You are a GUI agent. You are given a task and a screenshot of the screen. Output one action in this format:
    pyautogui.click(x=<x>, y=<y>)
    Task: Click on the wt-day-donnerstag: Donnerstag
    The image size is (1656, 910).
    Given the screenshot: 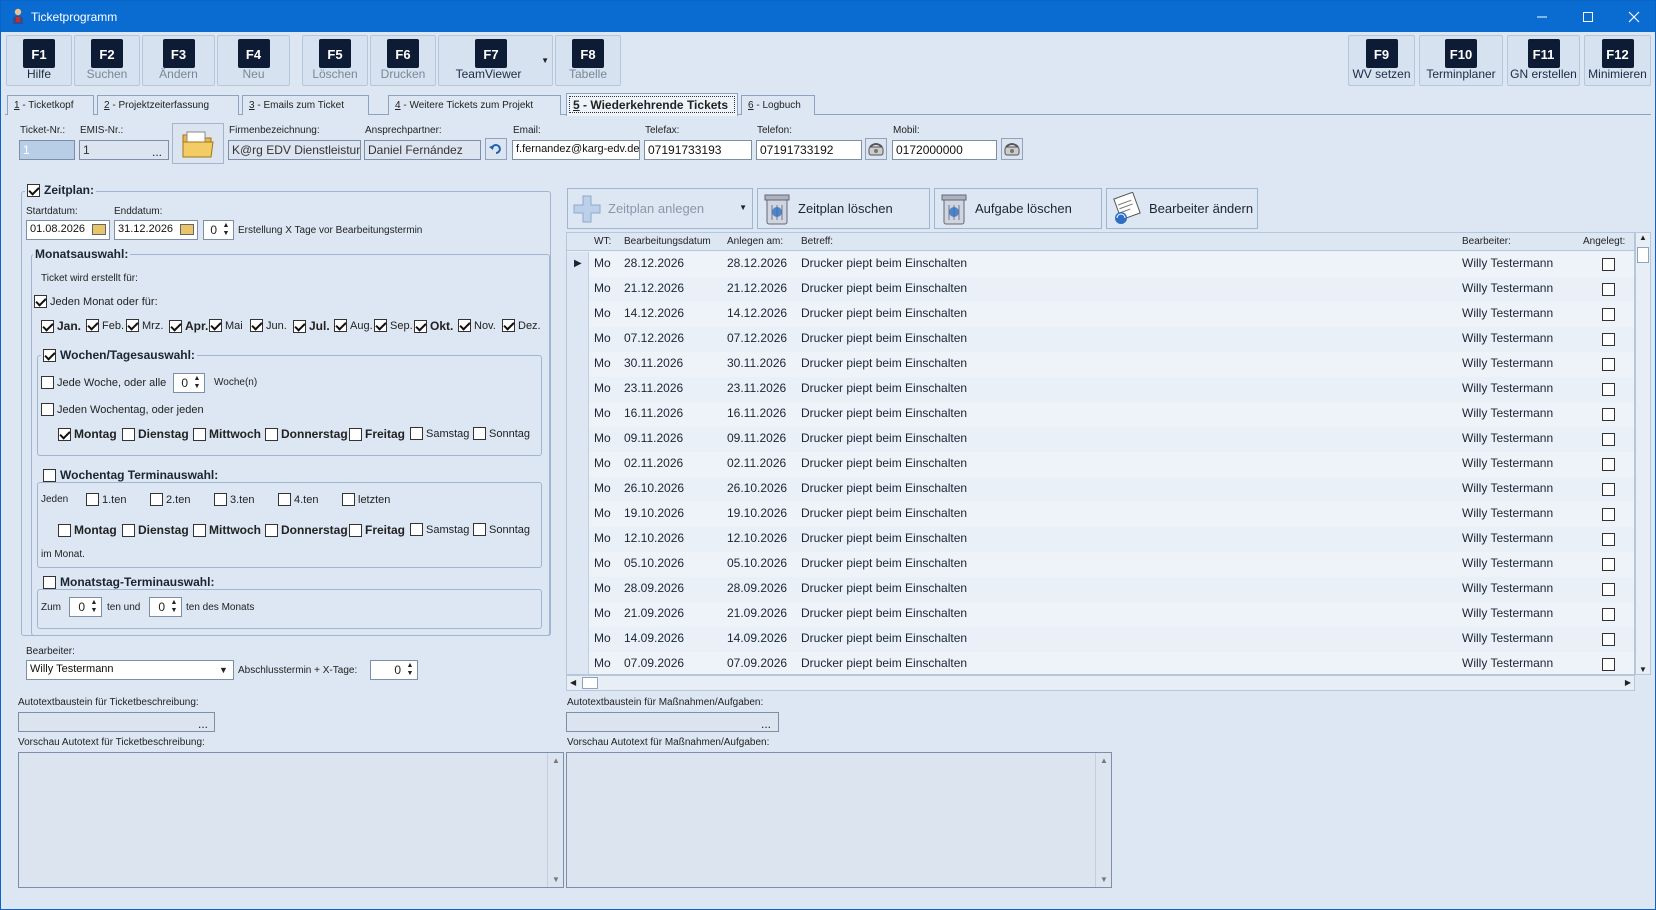 What is the action you would take?
    pyautogui.click(x=306, y=530)
    